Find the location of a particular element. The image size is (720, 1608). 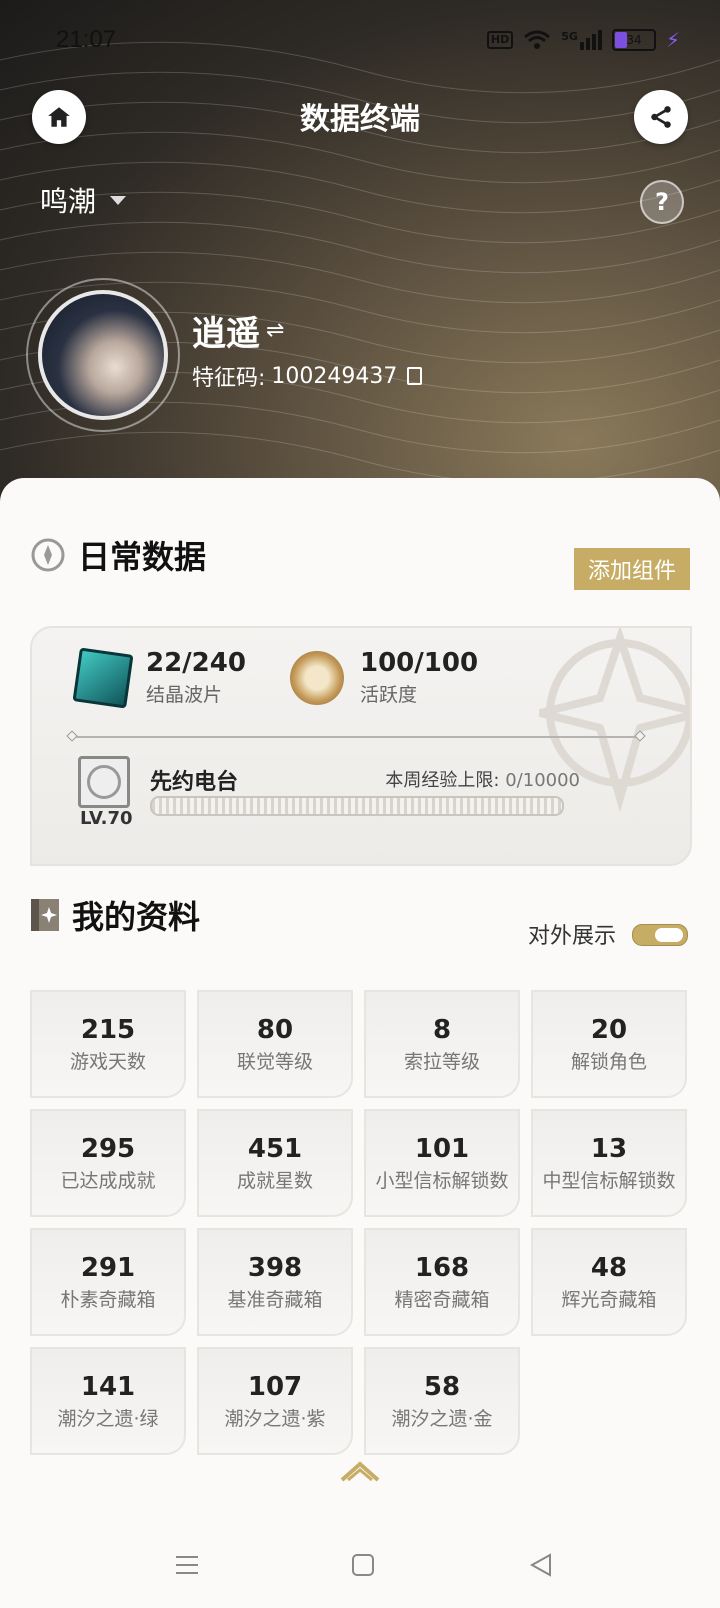

daily-data-icon is located at coordinates (48, 555).